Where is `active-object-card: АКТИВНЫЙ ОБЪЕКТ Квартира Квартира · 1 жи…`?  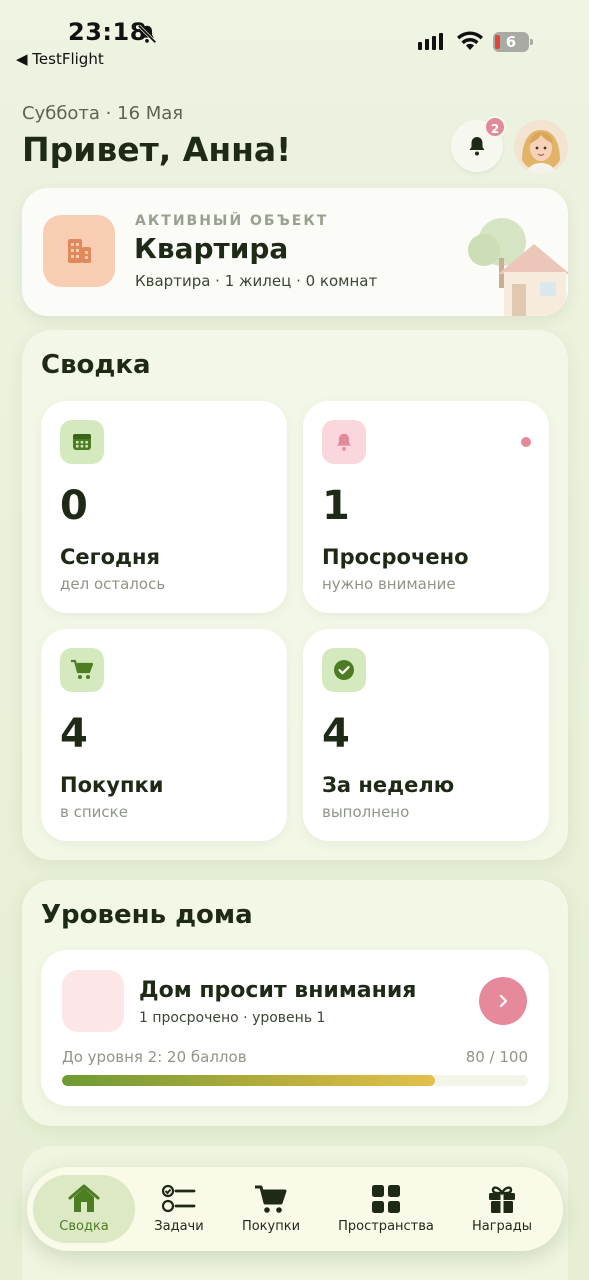
active-object-card: АКТИВНЫЙ ОБЪЕКТ Квартира Квартира · 1 жи… is located at coordinates (295, 252).